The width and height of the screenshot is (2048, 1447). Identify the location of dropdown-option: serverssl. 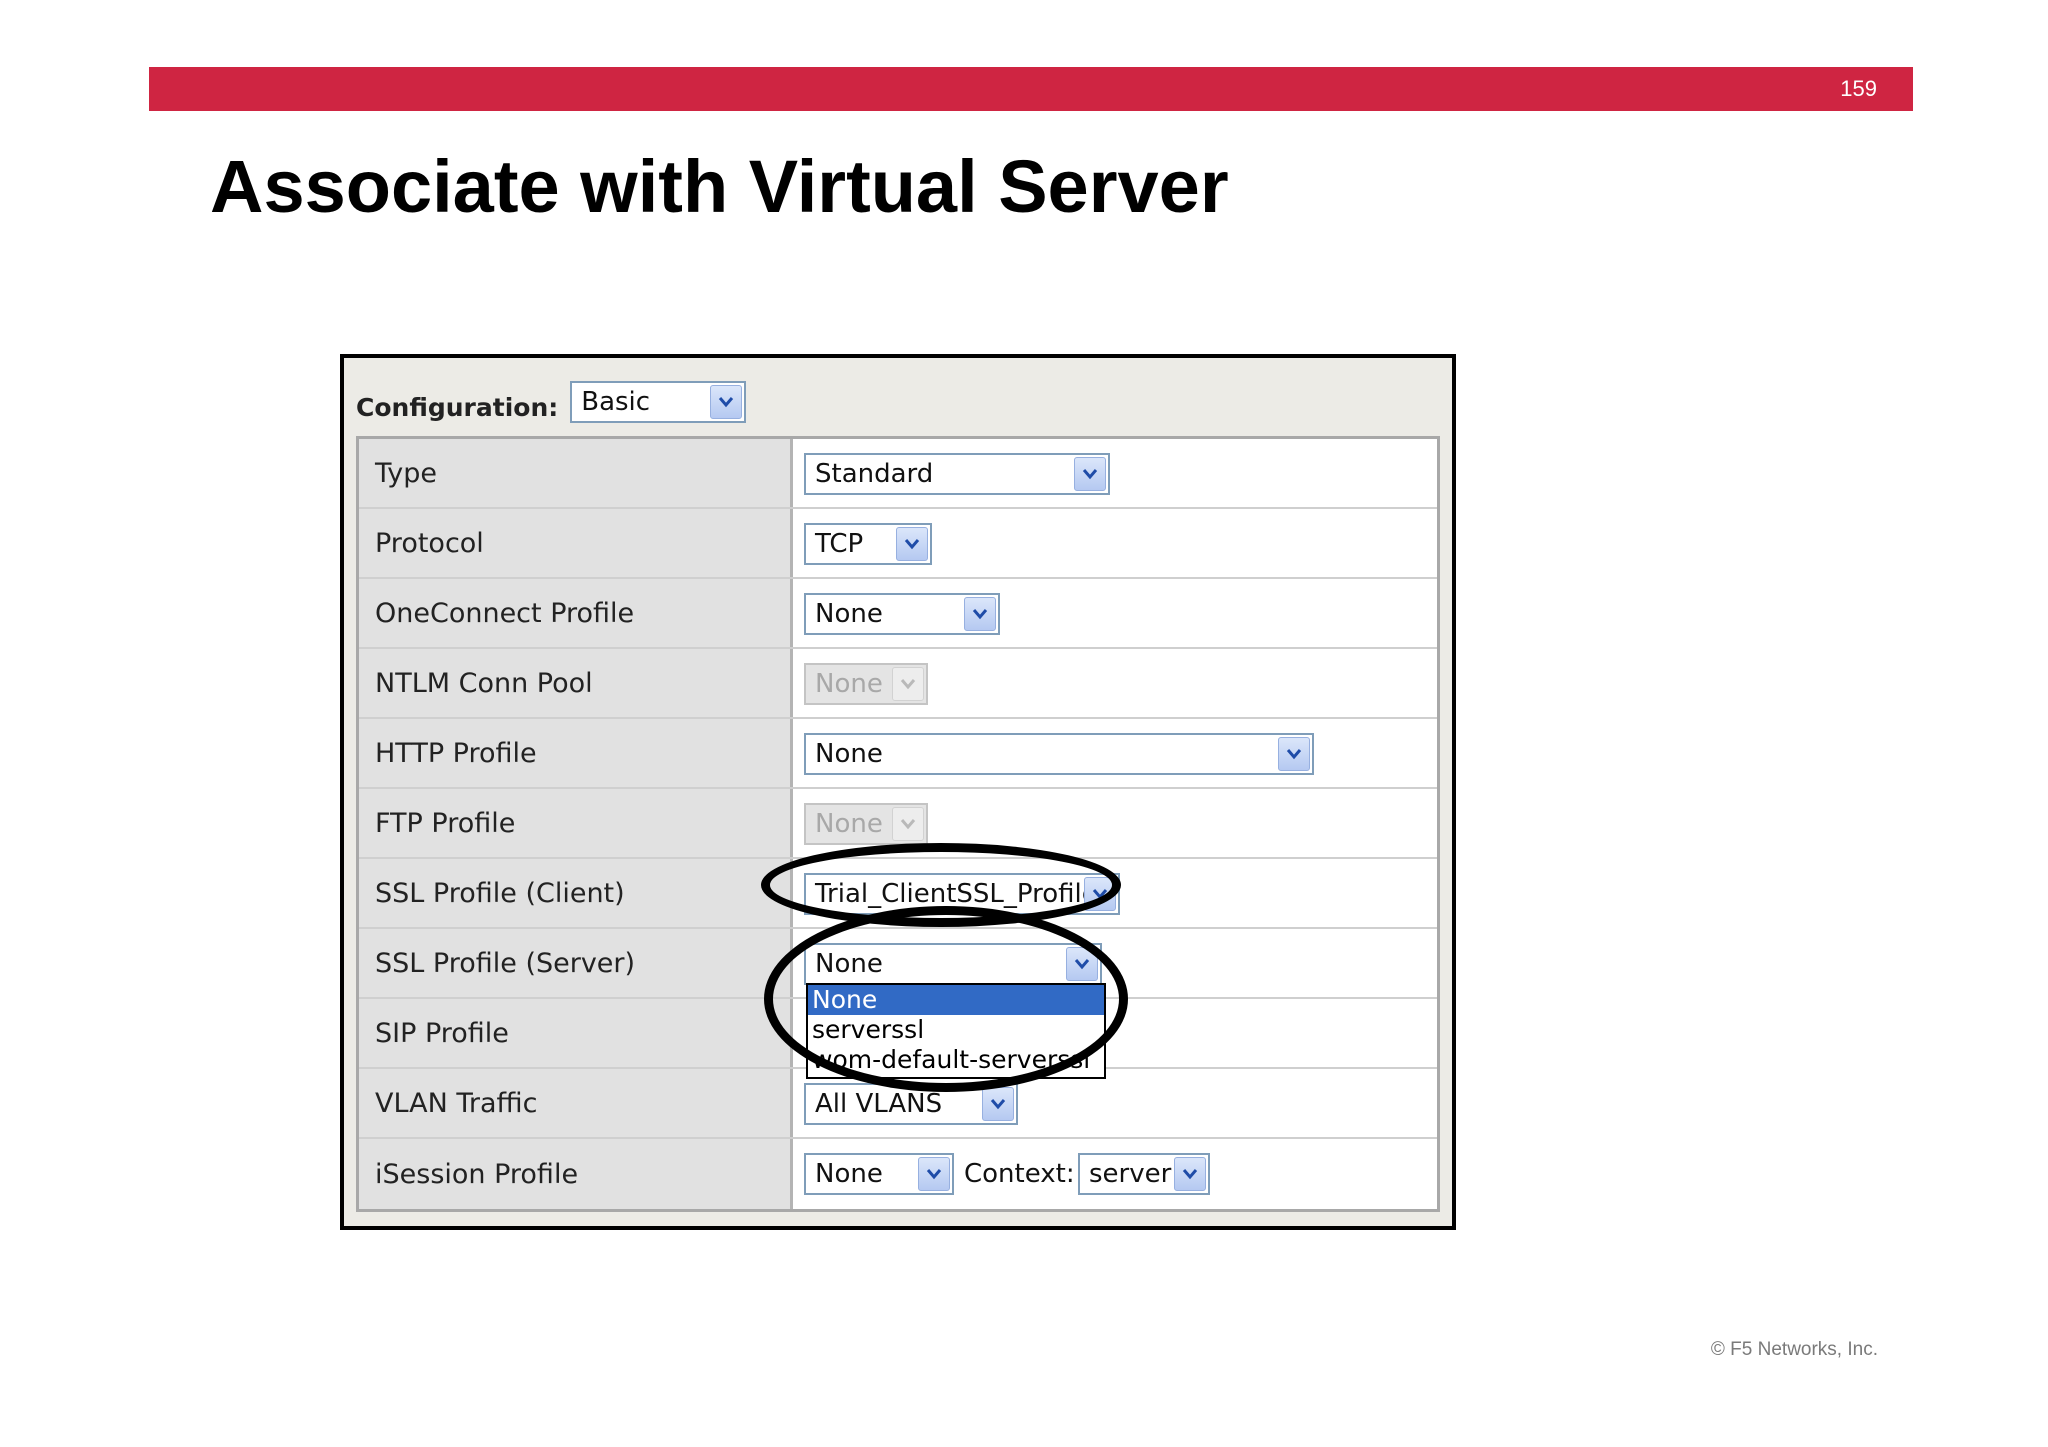
(956, 1030).